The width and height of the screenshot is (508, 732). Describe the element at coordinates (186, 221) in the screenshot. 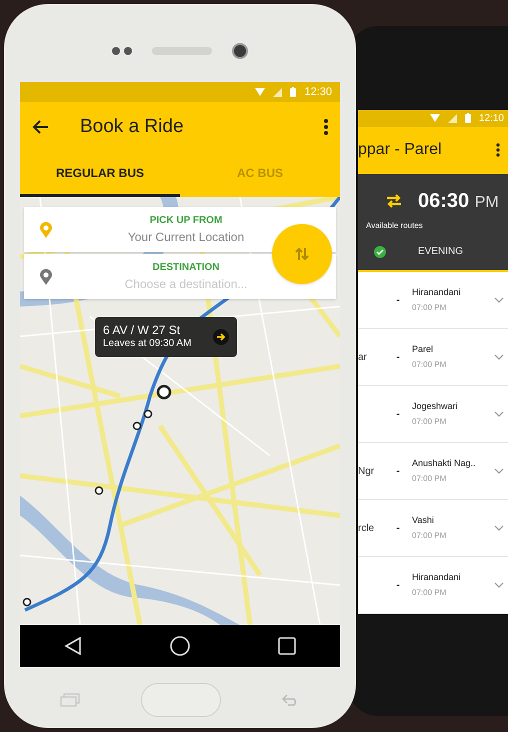

I see `field-label: PICK UP FROM` at that location.